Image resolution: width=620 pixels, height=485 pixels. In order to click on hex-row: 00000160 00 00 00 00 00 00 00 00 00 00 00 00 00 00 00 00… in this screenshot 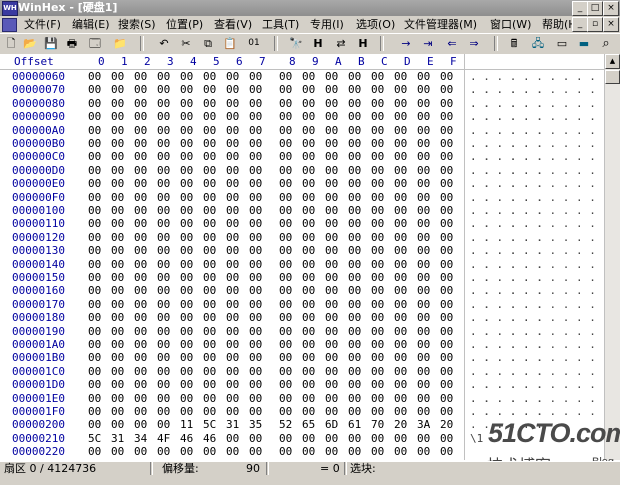, I will do `click(302, 297)`.